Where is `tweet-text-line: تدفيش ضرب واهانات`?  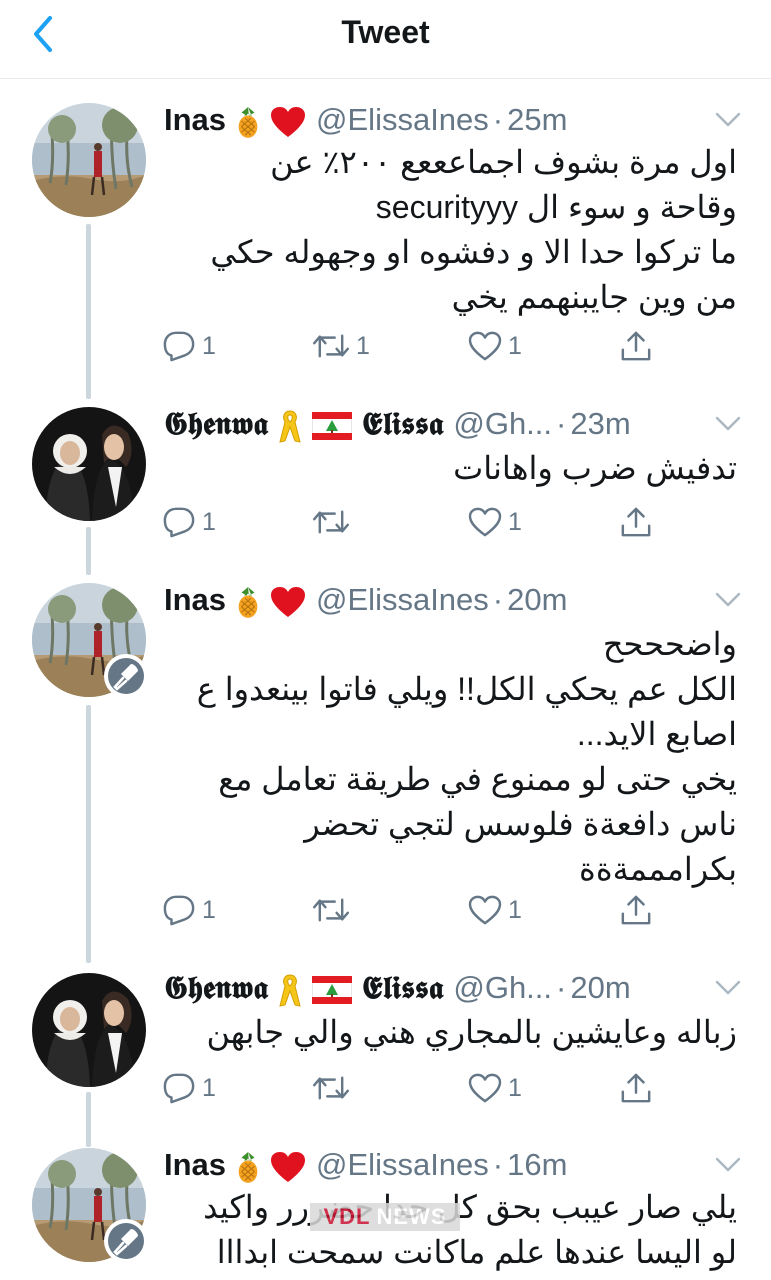
tweet-text-line: تدفيش ضرب واهانات is located at coordinates (595, 468).